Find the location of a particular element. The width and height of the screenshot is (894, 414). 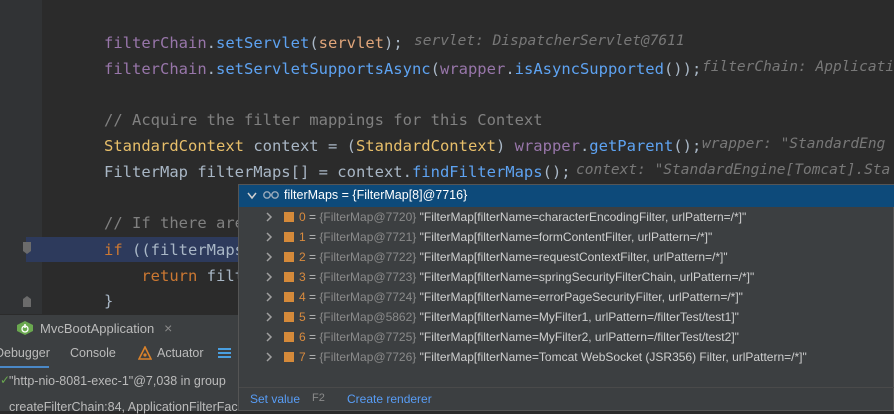

code-line: return filt is located at coordinates (174, 276).